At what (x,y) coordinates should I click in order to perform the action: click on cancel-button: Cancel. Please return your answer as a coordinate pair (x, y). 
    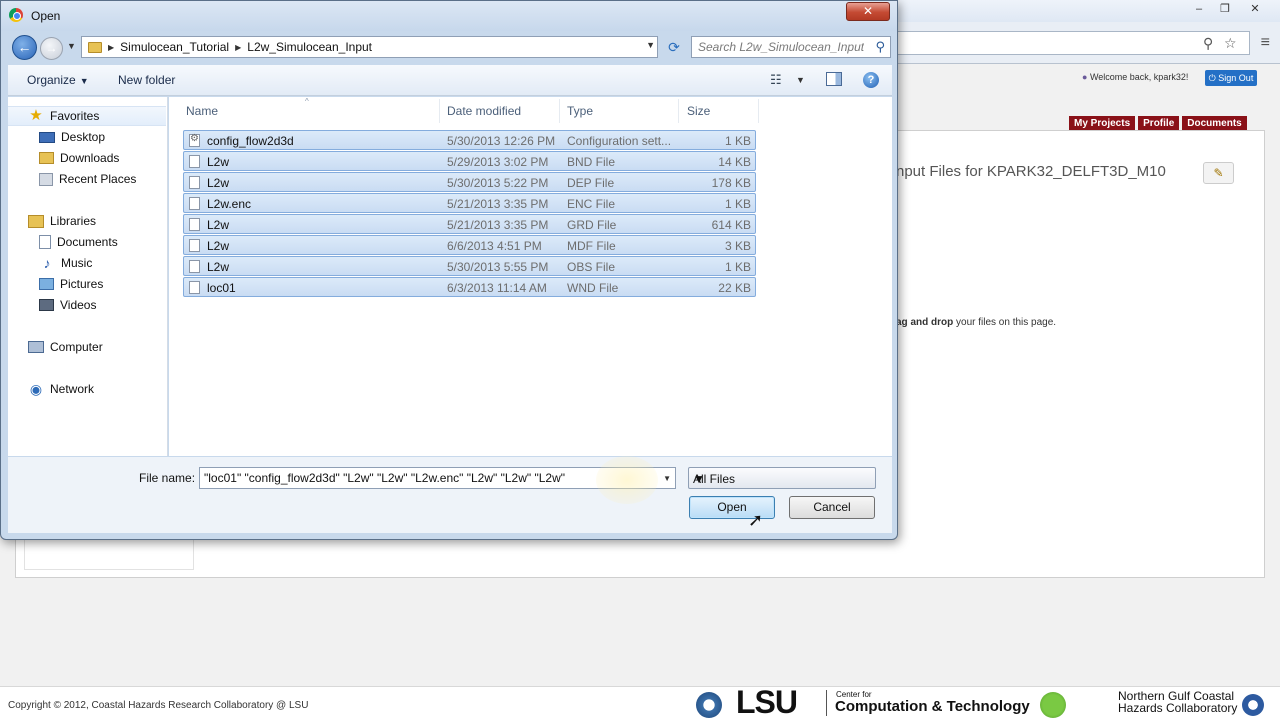
    Looking at the image, I should click on (832, 507).